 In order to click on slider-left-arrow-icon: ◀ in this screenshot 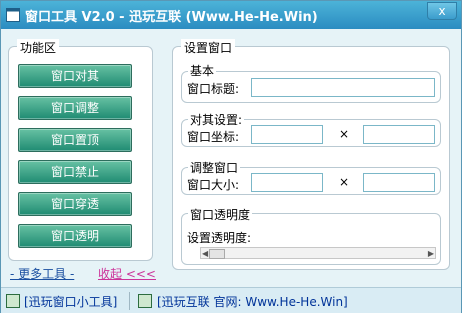, I will do `click(205, 253)`.